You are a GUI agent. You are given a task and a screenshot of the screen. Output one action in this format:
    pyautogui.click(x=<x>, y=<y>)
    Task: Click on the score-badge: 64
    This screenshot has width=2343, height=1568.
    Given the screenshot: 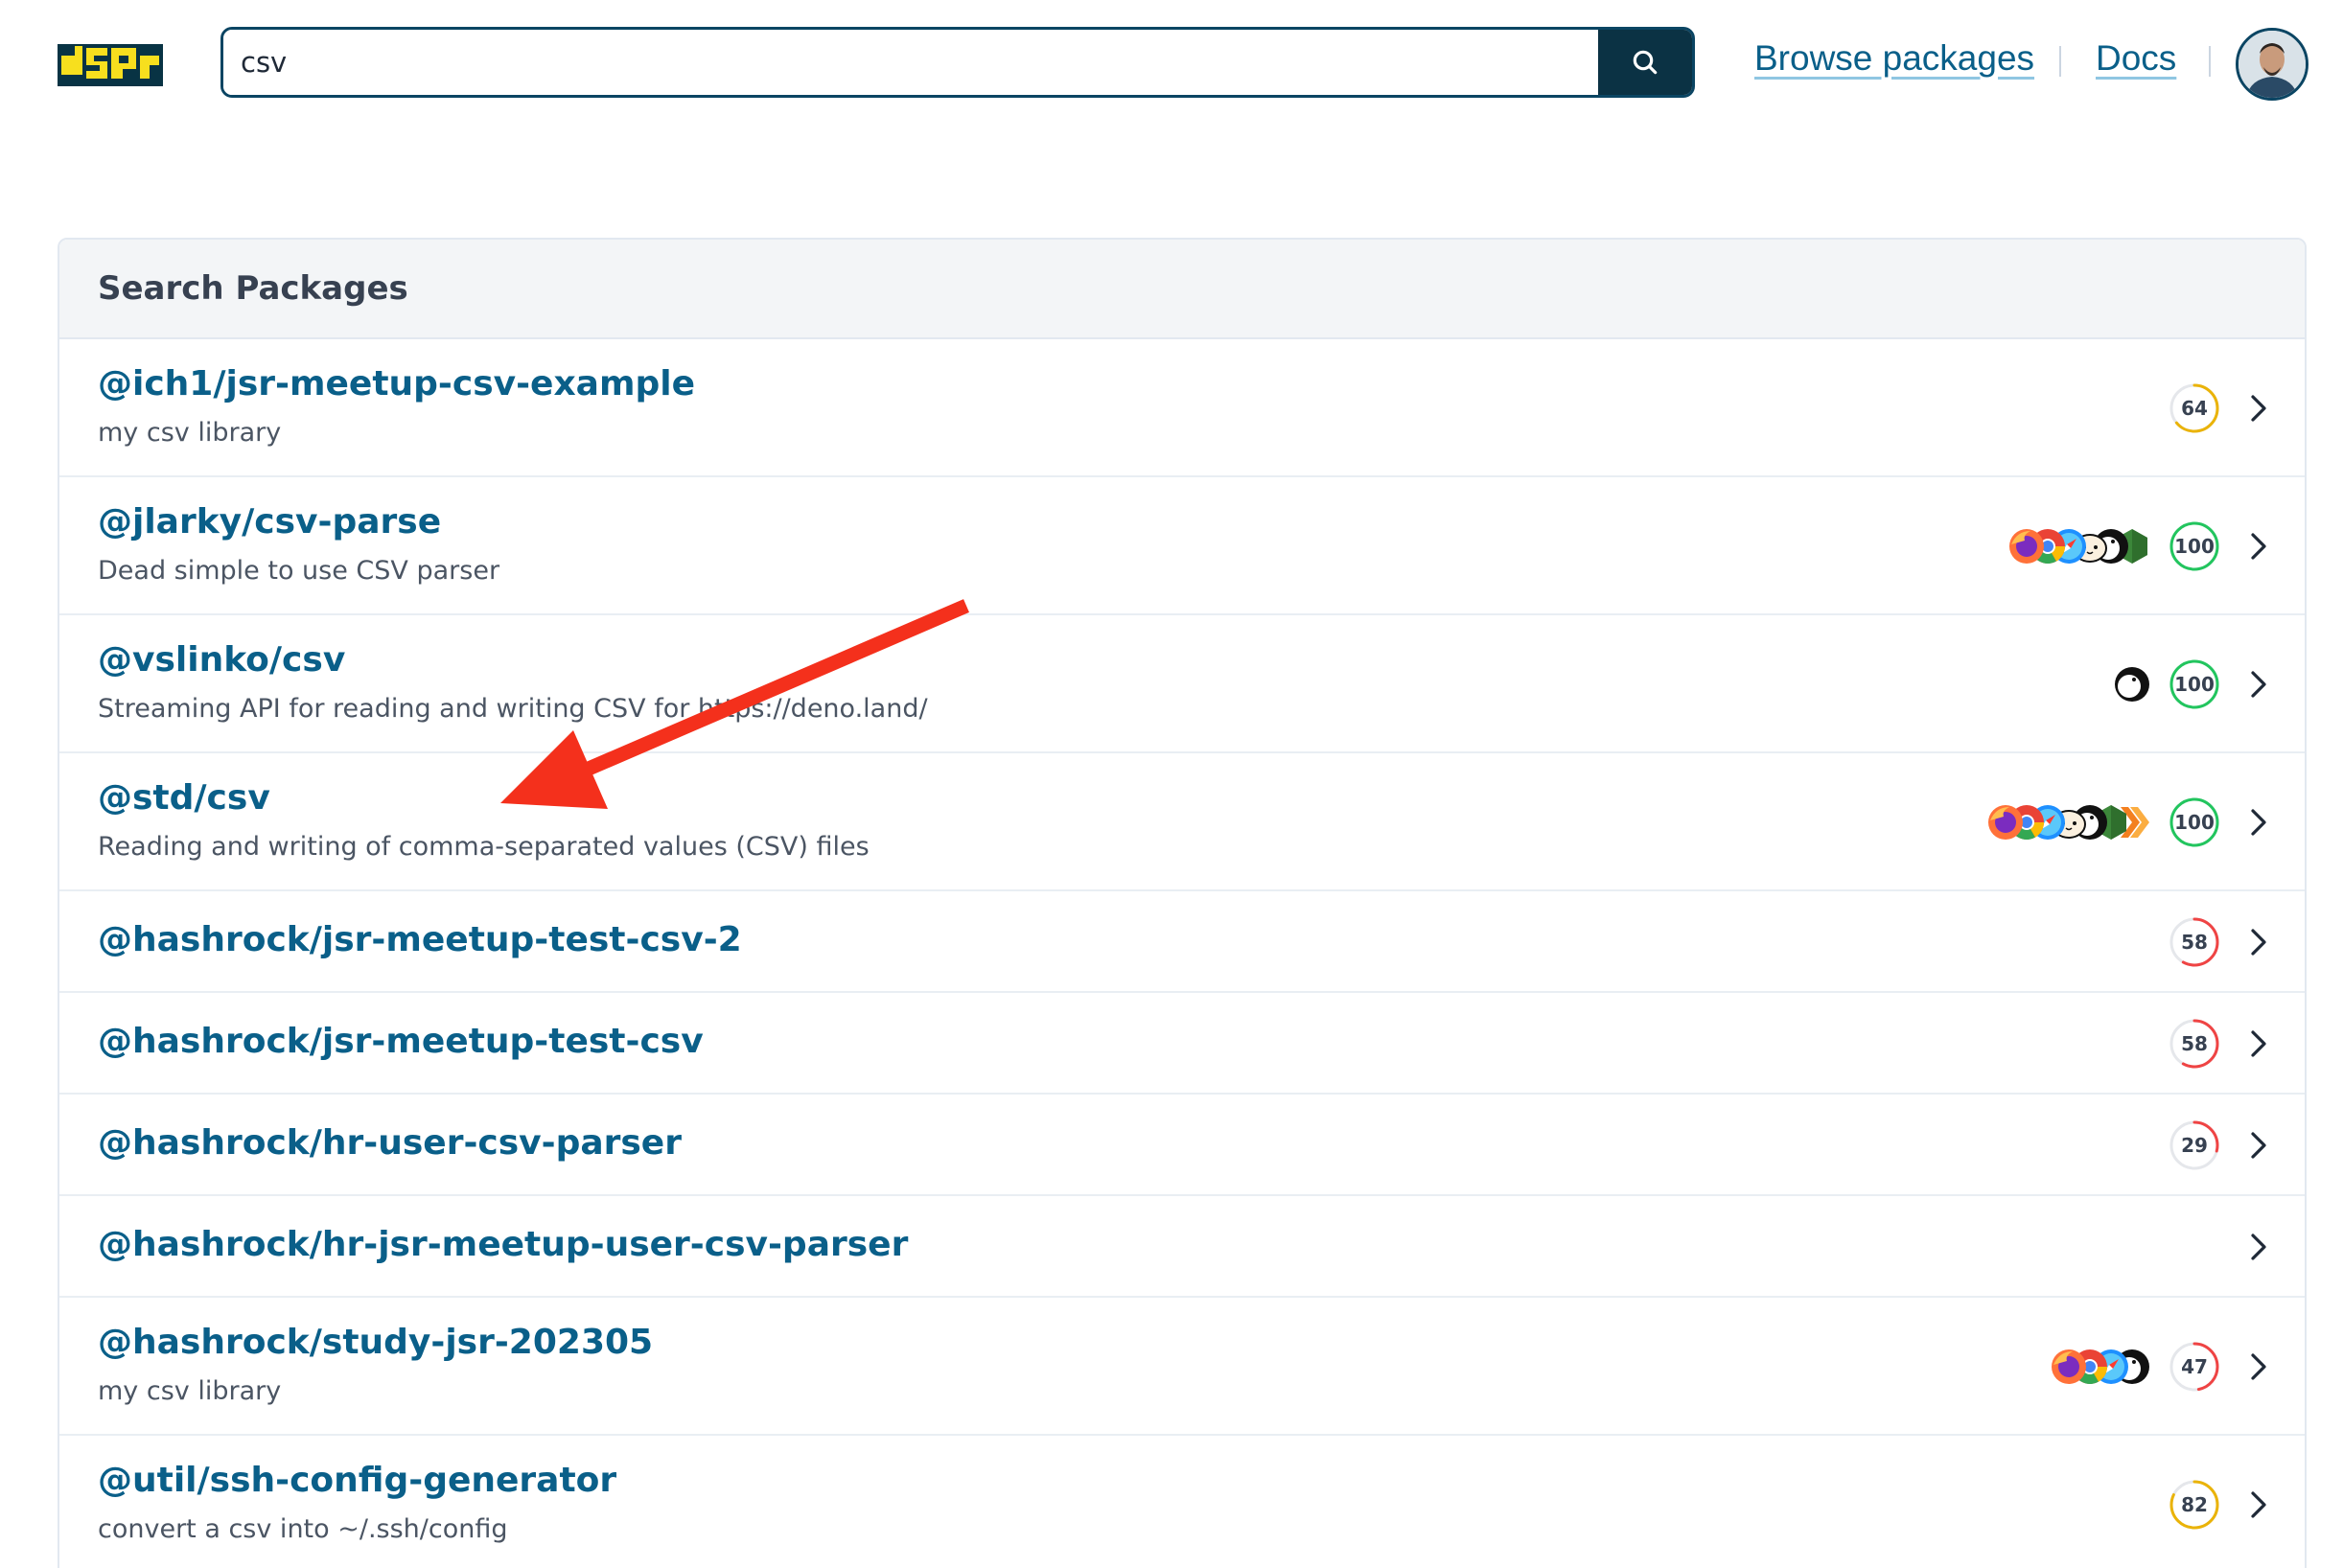 What is the action you would take?
    pyautogui.click(x=2194, y=408)
    